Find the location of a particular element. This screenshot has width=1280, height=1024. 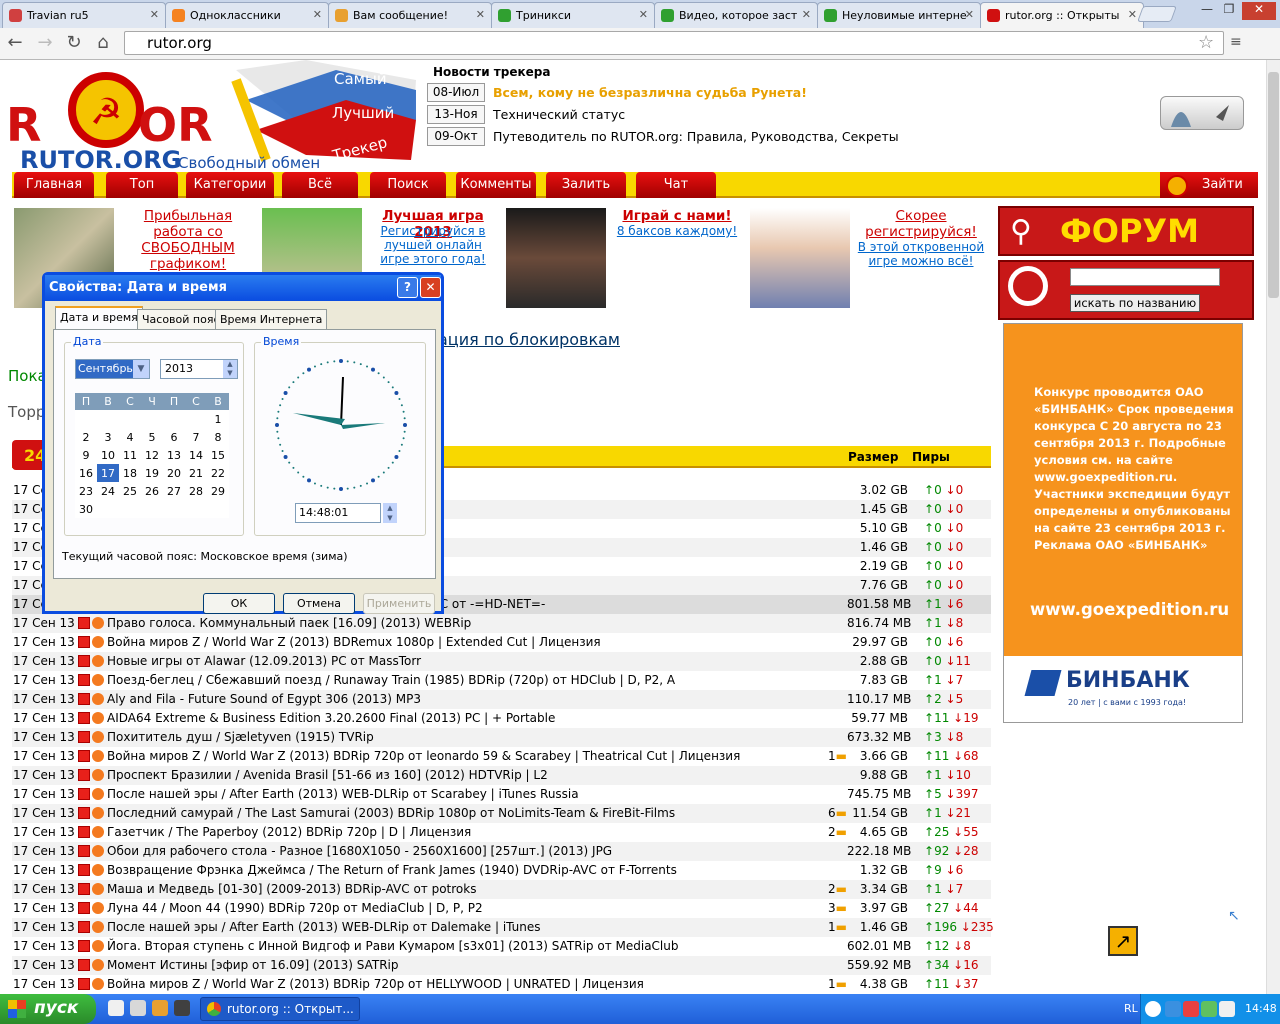

reload-icon: ↻ is located at coordinates (74, 43).